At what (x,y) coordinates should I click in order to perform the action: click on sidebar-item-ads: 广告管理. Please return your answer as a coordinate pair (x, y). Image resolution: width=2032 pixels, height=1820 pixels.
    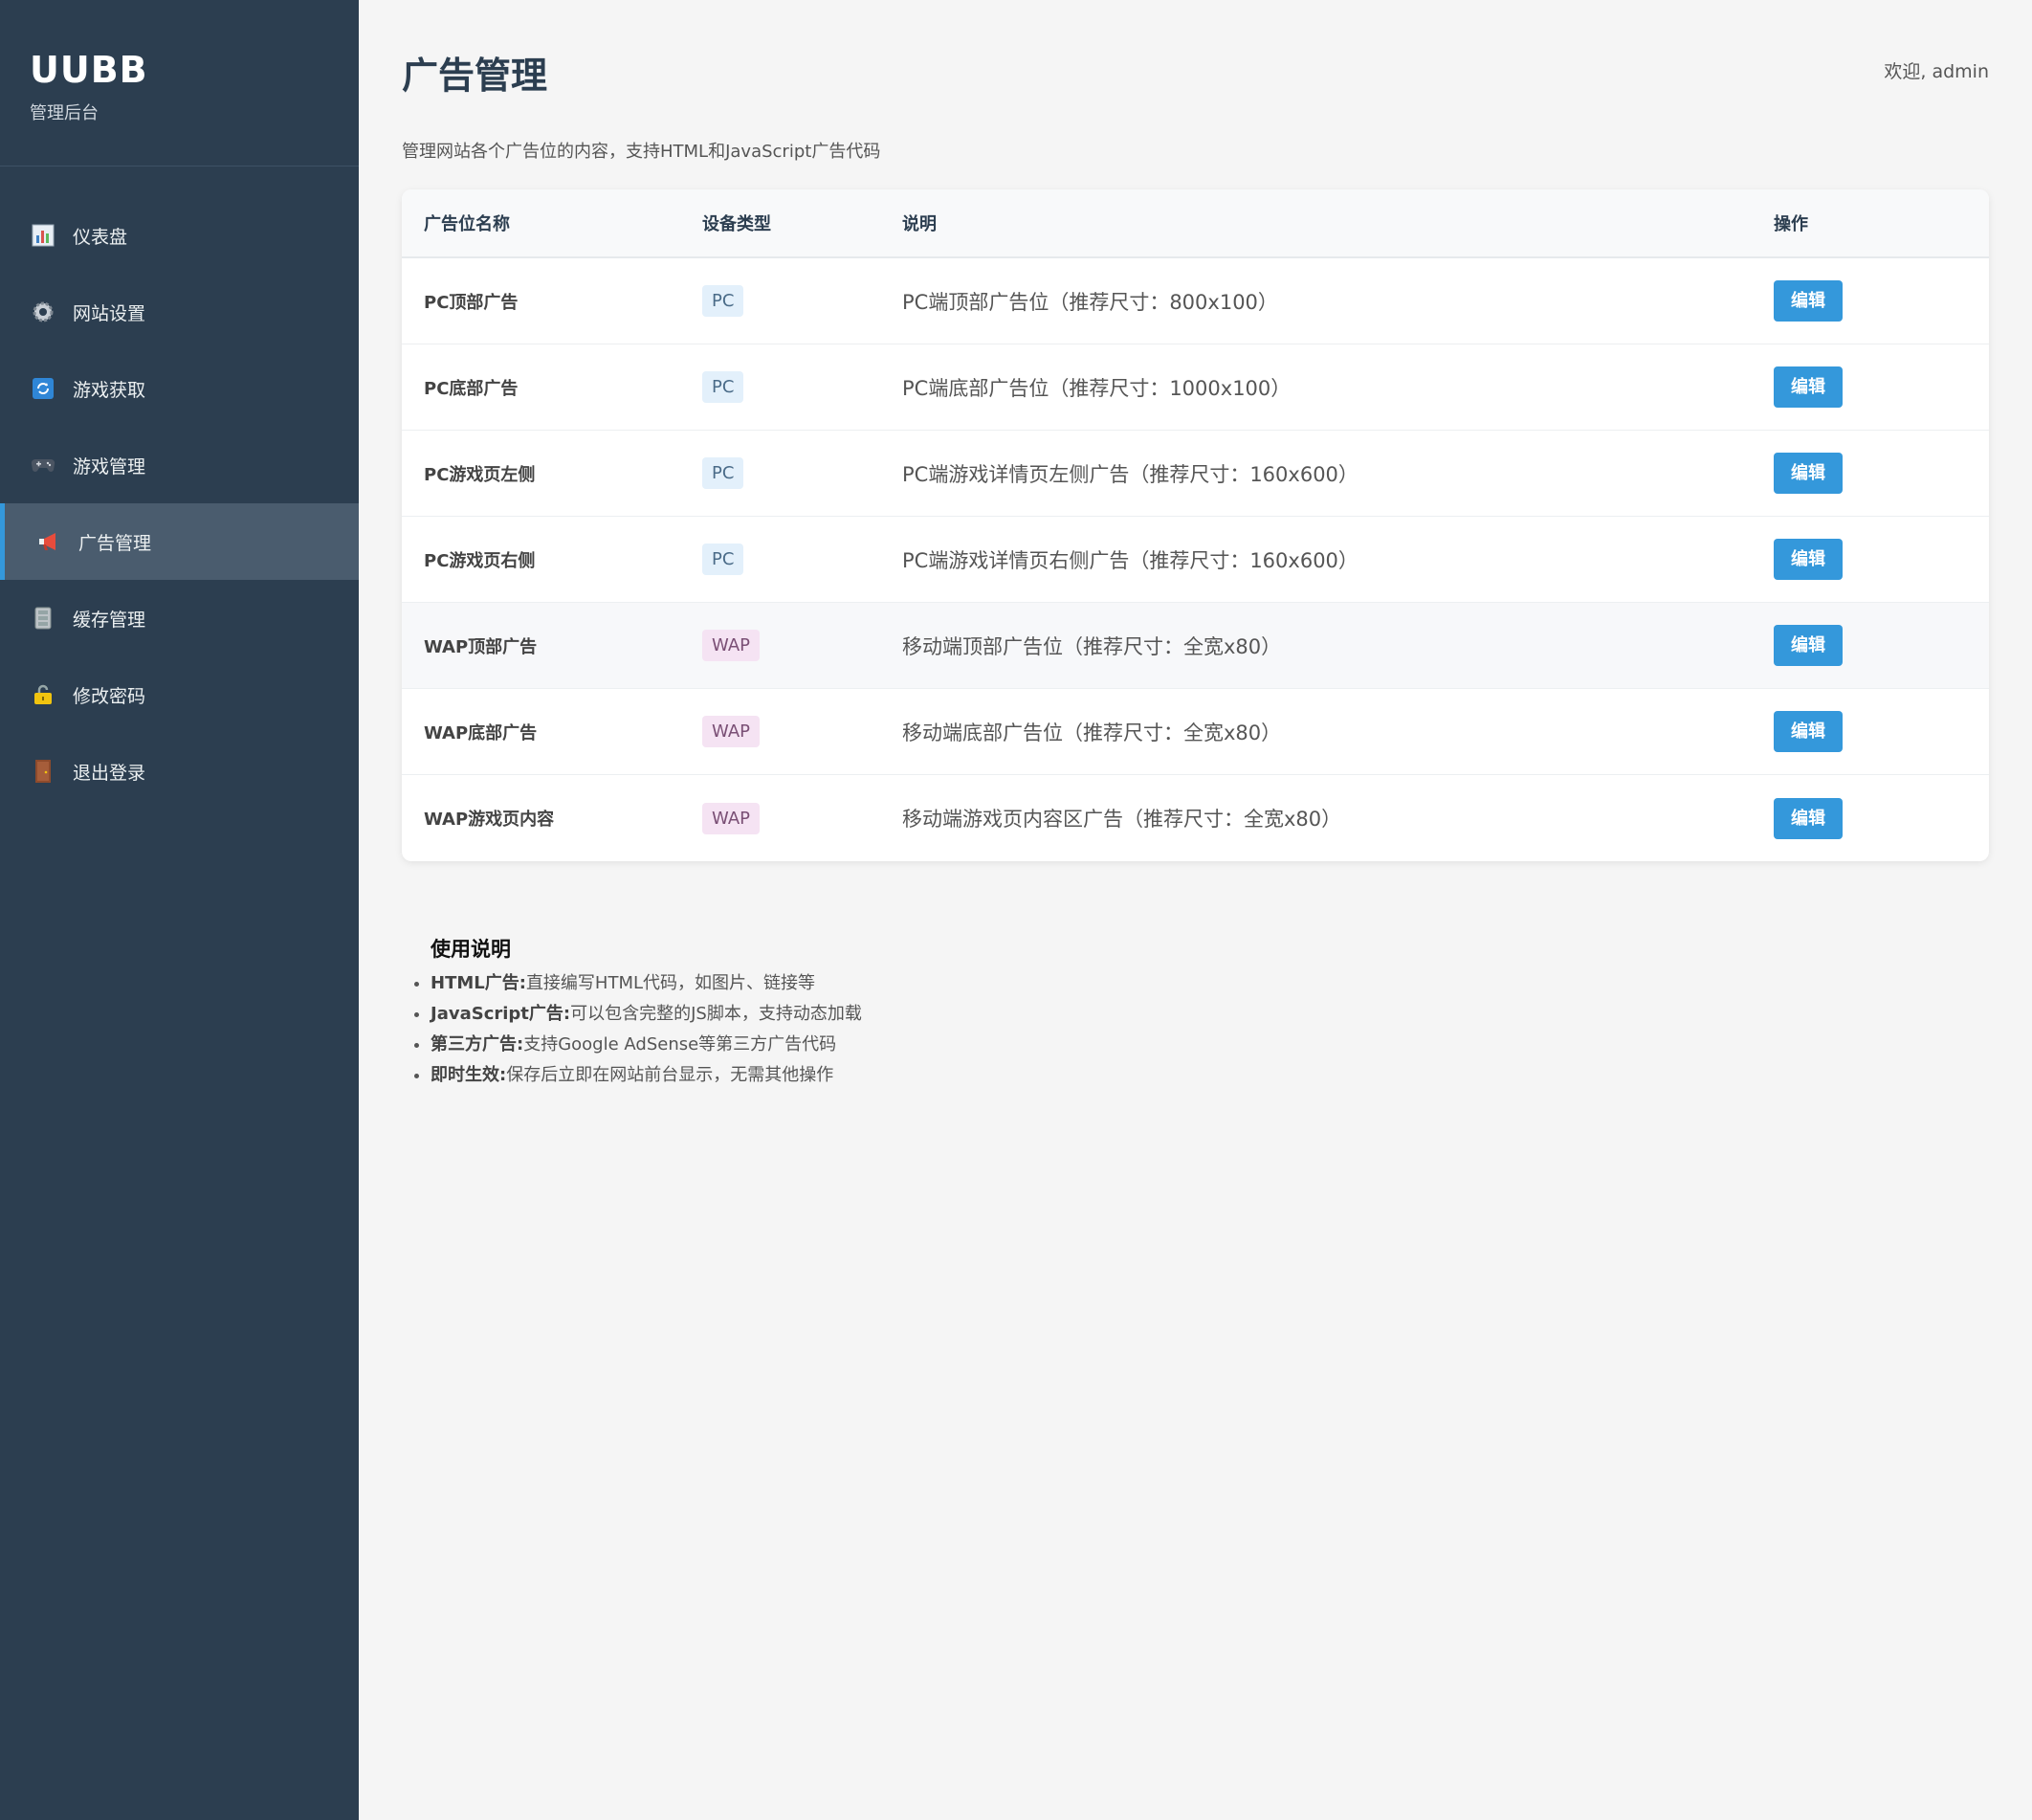
    Looking at the image, I should click on (179, 541).